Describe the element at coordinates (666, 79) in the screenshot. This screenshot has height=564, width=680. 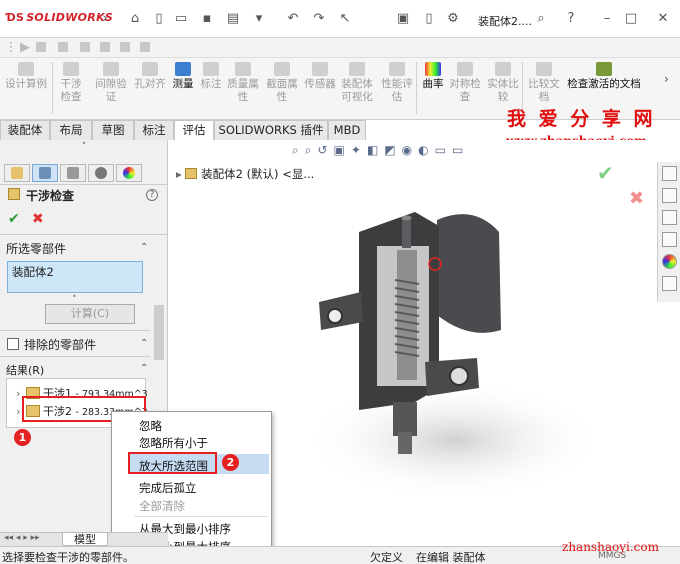
I see `ribbon-expand-icon: ›` at that location.